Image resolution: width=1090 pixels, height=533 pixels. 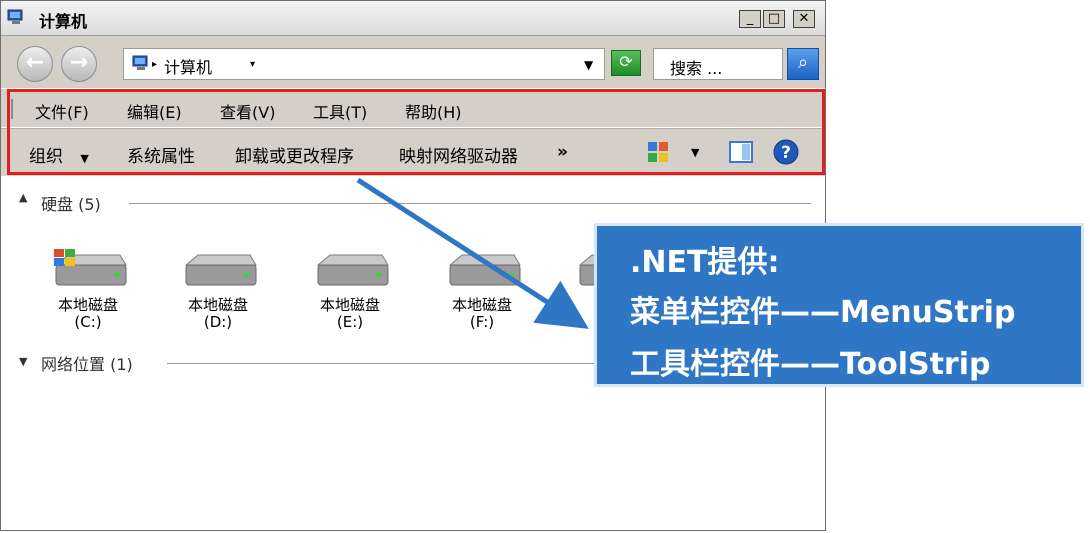 What do you see at coordinates (810, 364) in the screenshot?
I see `callout-line-toolstrip: 工具栏控件——ToolStrip` at bounding box center [810, 364].